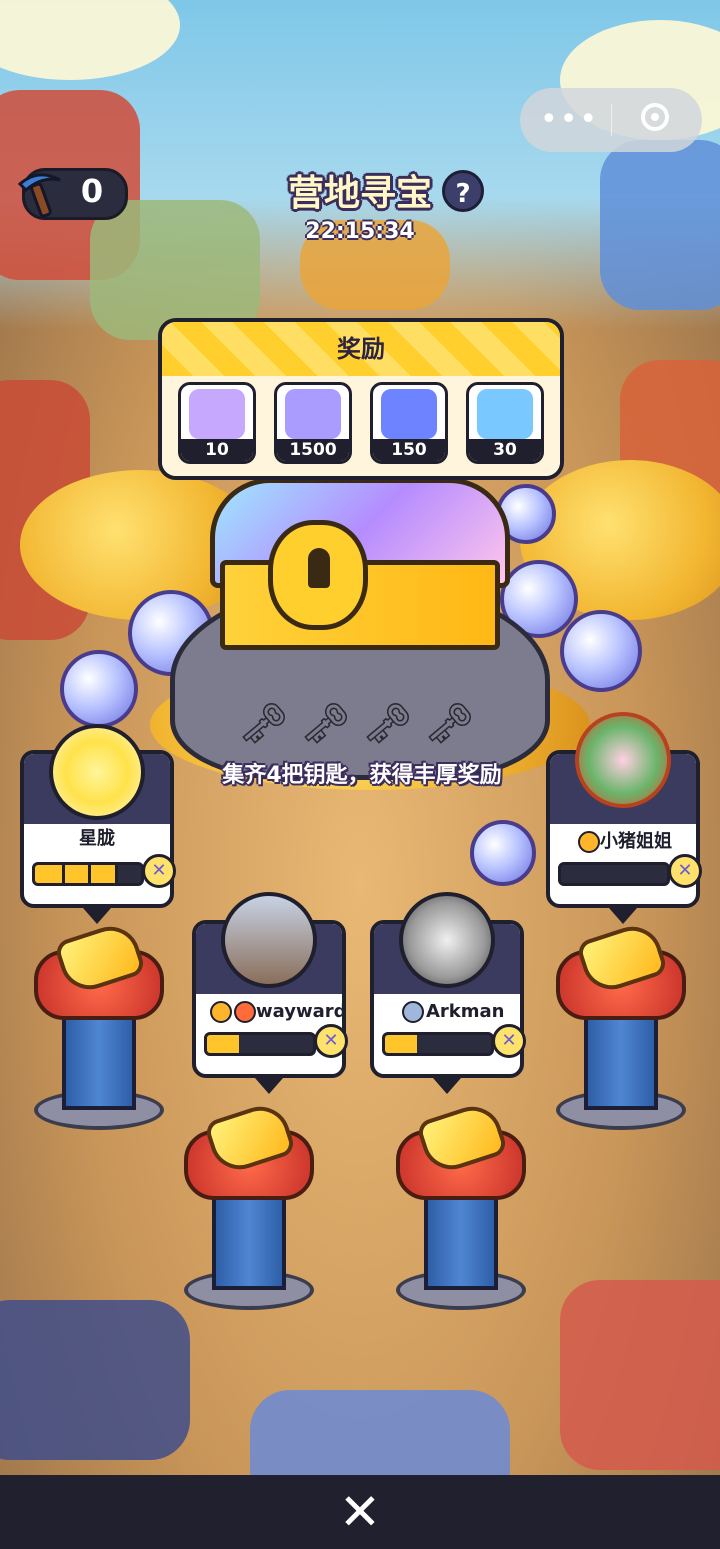 This screenshot has height=1549, width=720. I want to click on capsule-divider, so click(611, 120).